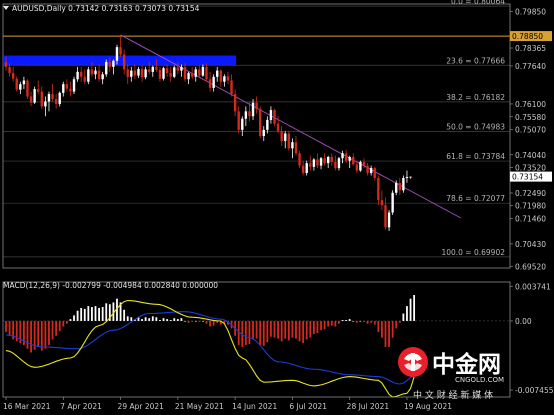 This screenshot has width=554, height=415. I want to click on watermark-slogan: 中 文 财 经 新 媒 体, so click(453, 395).